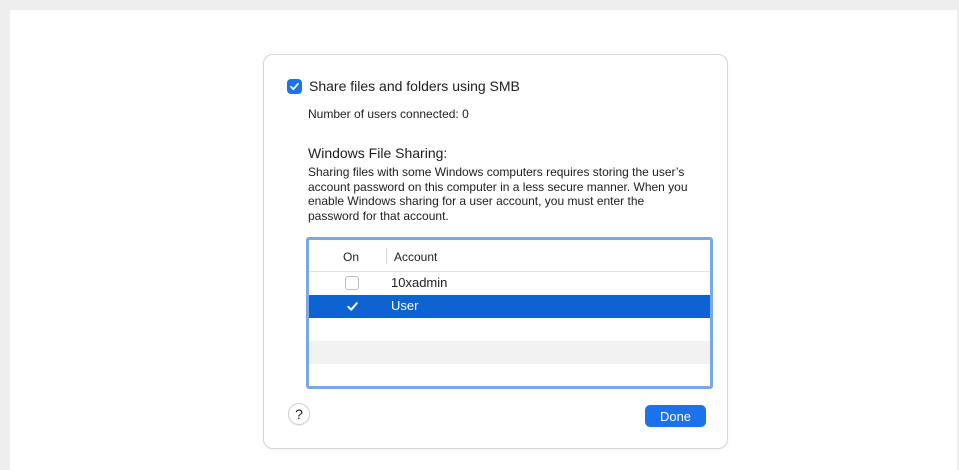 This screenshot has width=959, height=470. I want to click on accounts-table: On Account 10xadmin User, so click(509, 313).